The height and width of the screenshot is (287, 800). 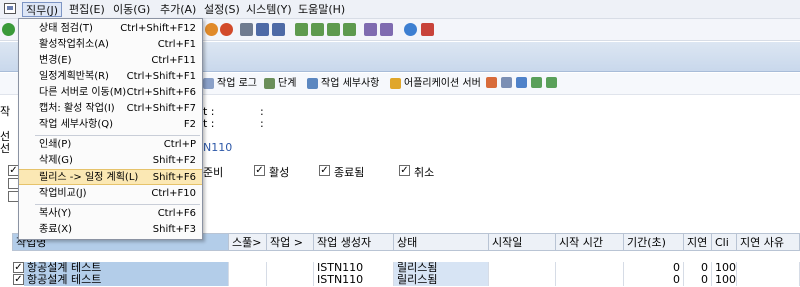 What do you see at coordinates (301, 29) in the screenshot?
I see `first-page-icon` at bounding box center [301, 29].